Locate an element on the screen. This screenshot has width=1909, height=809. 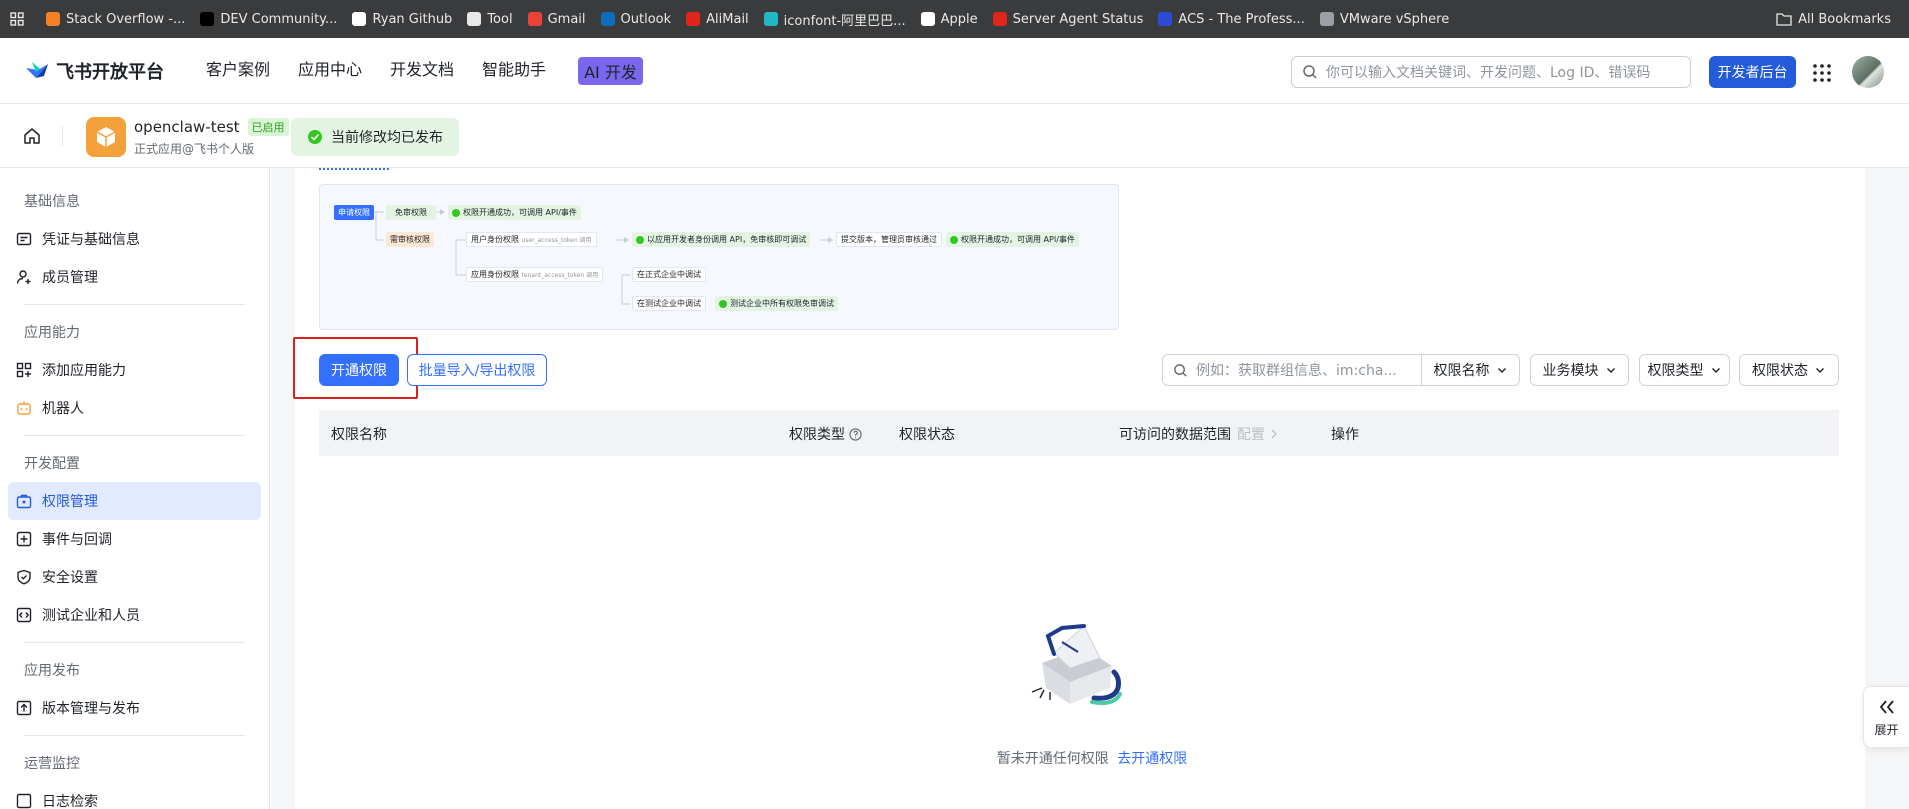
apps-grid-icon is located at coordinates (17, 19).